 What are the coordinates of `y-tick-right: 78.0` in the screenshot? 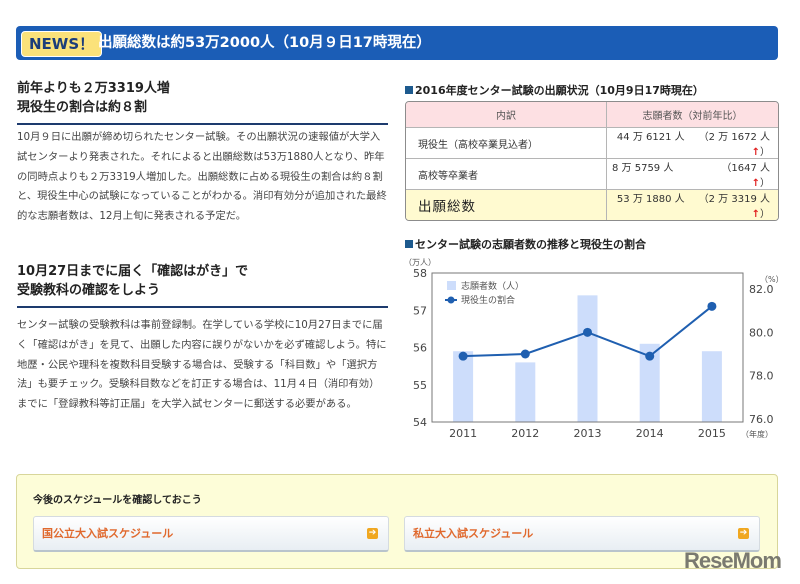 It's located at (761, 376).